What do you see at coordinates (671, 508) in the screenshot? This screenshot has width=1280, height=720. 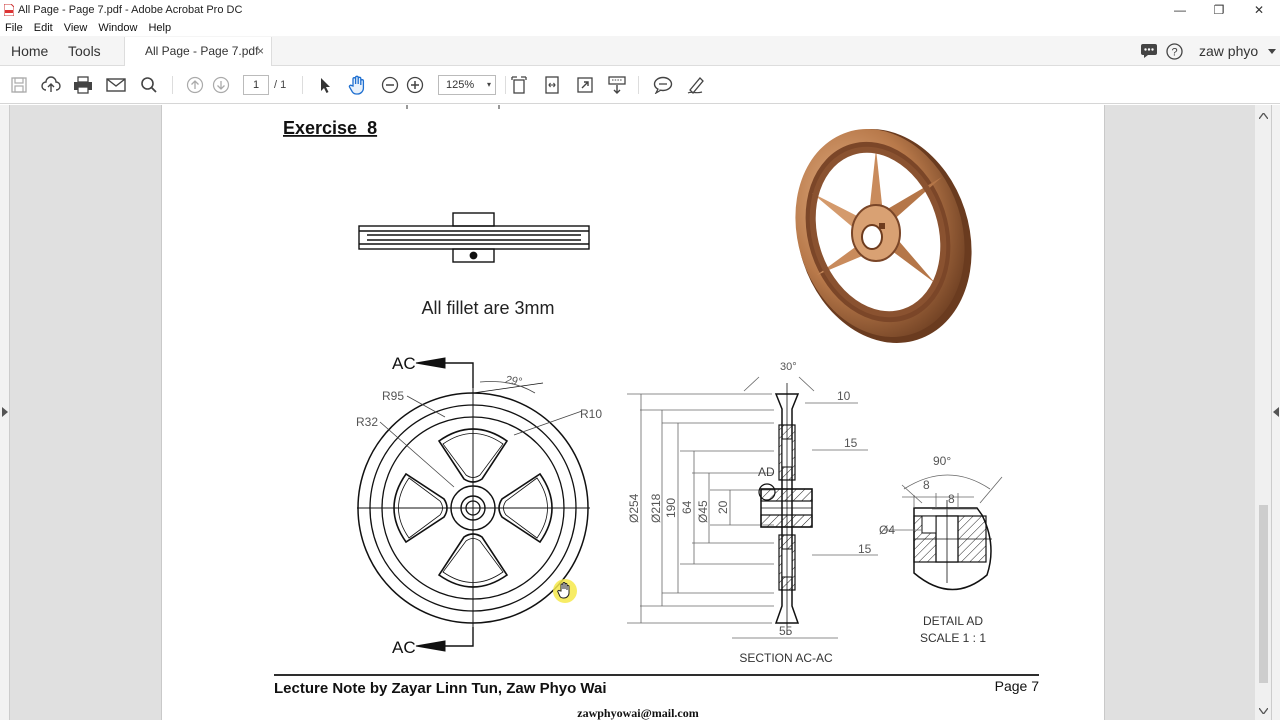 I see `dim-190: 190` at bounding box center [671, 508].